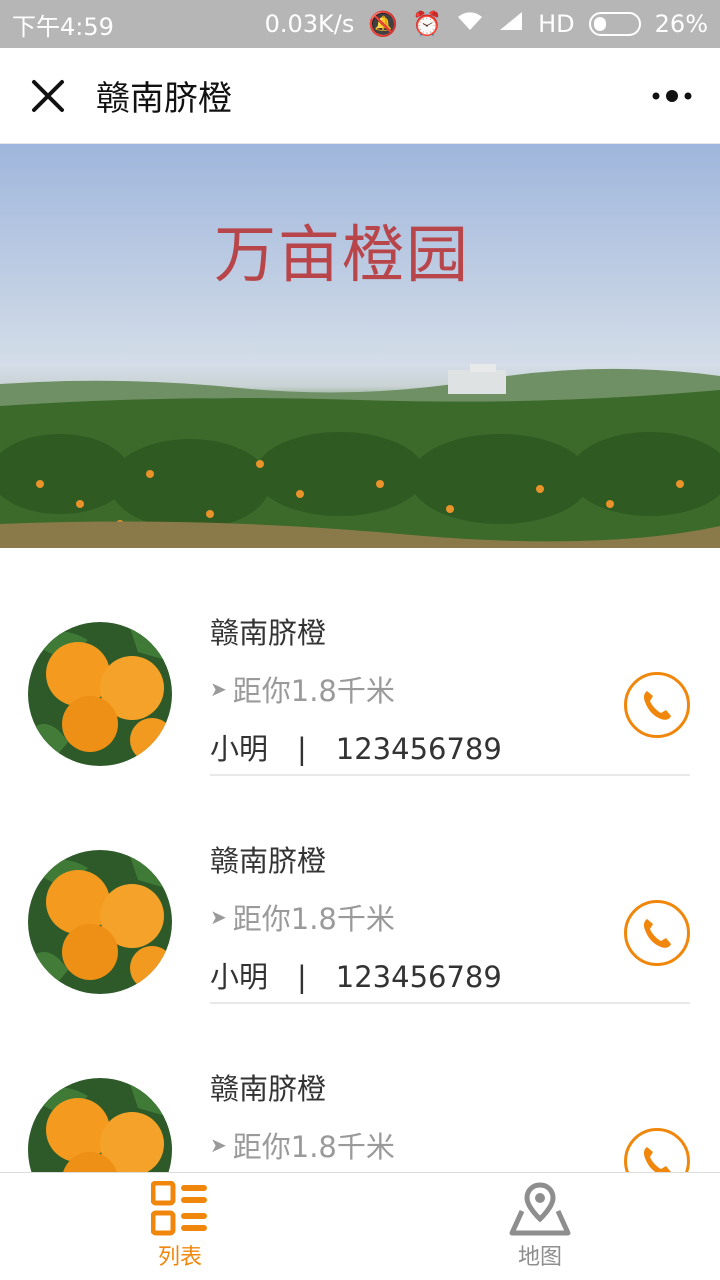 This screenshot has width=720, height=1280. Describe the element at coordinates (511, 24) in the screenshot. I see `signal-icon` at that location.